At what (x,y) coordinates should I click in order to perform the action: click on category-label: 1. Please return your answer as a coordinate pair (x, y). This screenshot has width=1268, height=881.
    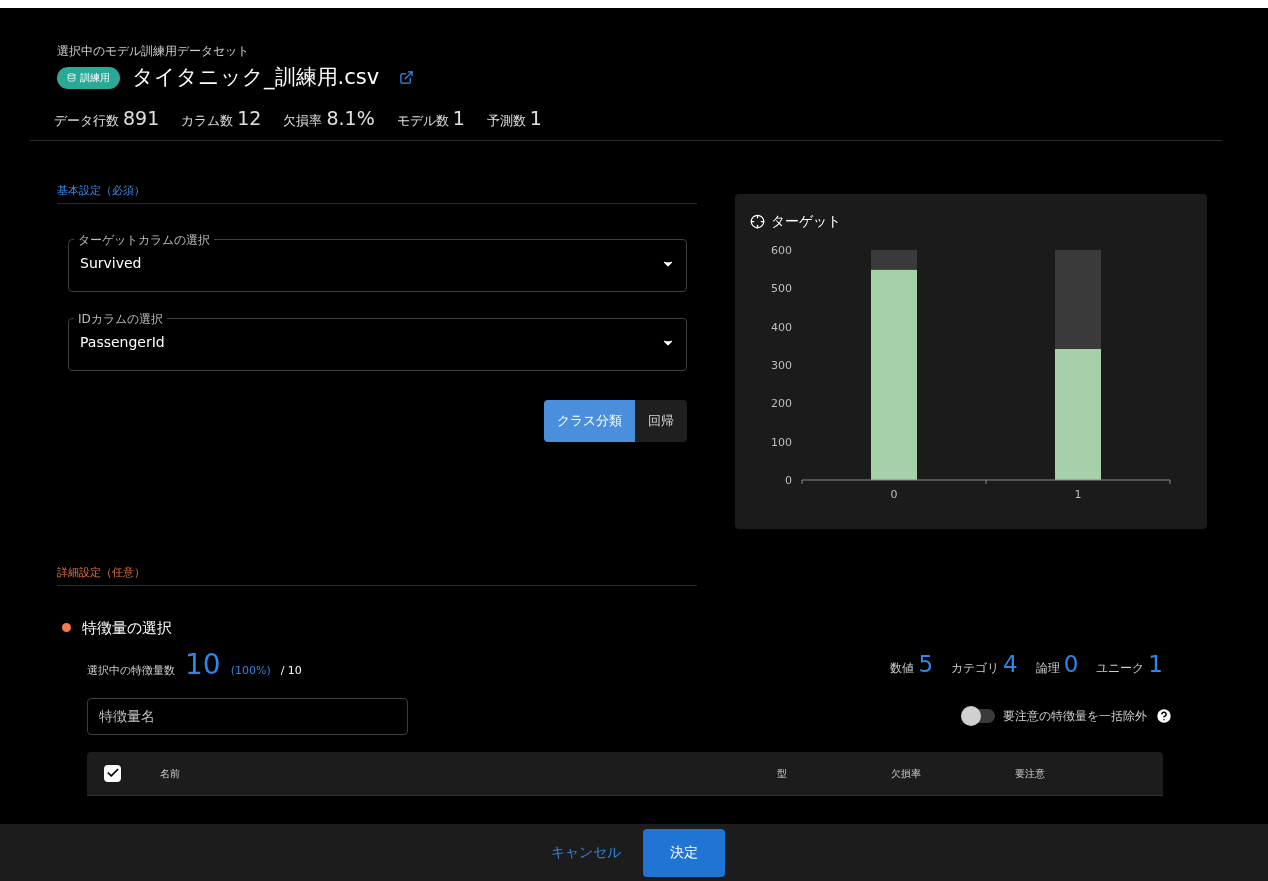
    Looking at the image, I should click on (1078, 494).